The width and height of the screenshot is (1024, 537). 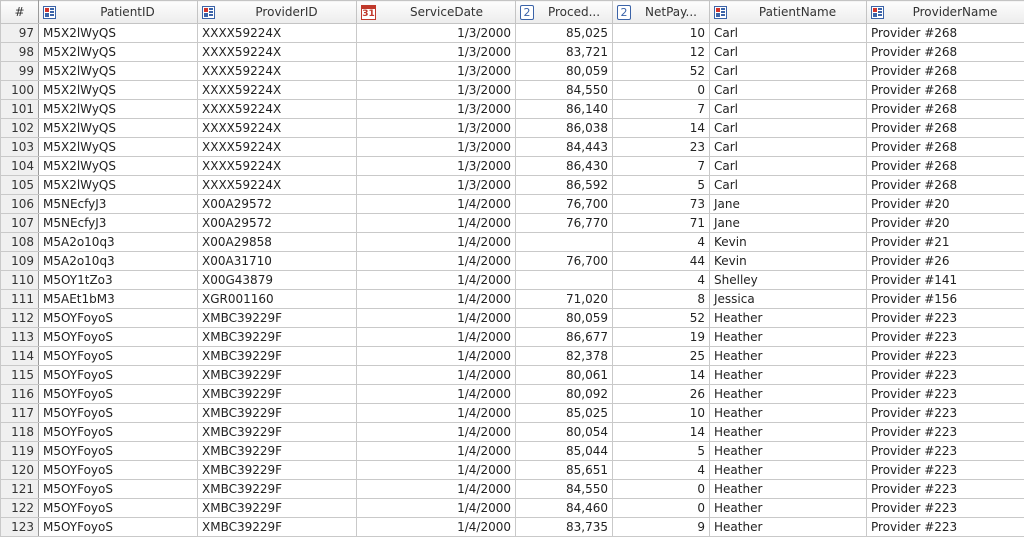 What do you see at coordinates (661, 337) in the screenshot?
I see `cell-net-pay: 19` at bounding box center [661, 337].